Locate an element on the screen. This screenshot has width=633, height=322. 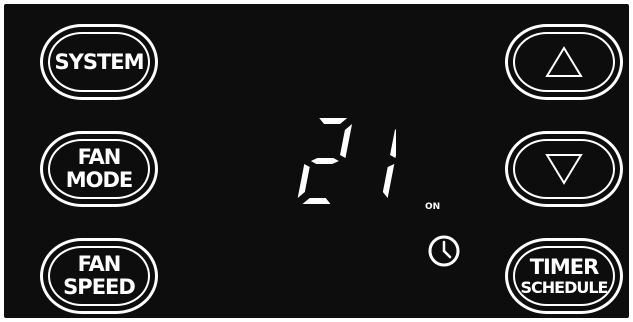
fan-speed-label-line1: FAN is located at coordinates (99, 264).